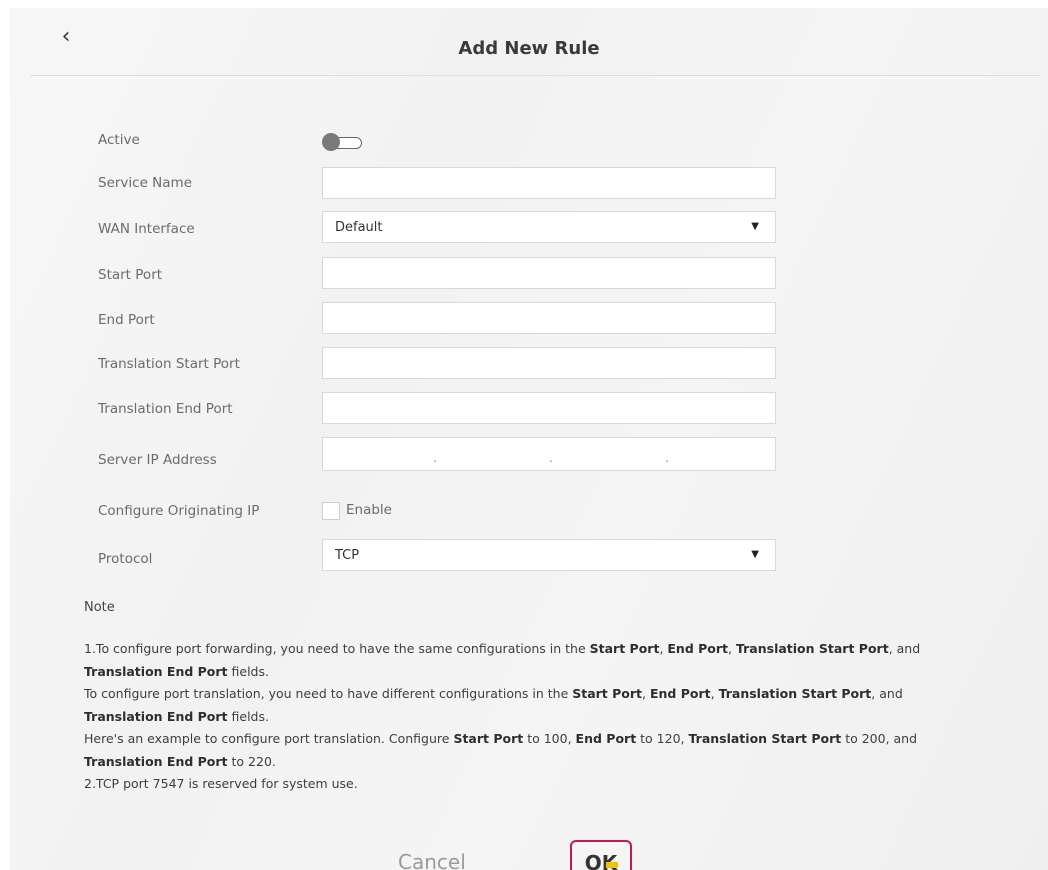 The width and height of the screenshot is (1048, 870). I want to click on cancel-button: Cancel, so click(432, 860).